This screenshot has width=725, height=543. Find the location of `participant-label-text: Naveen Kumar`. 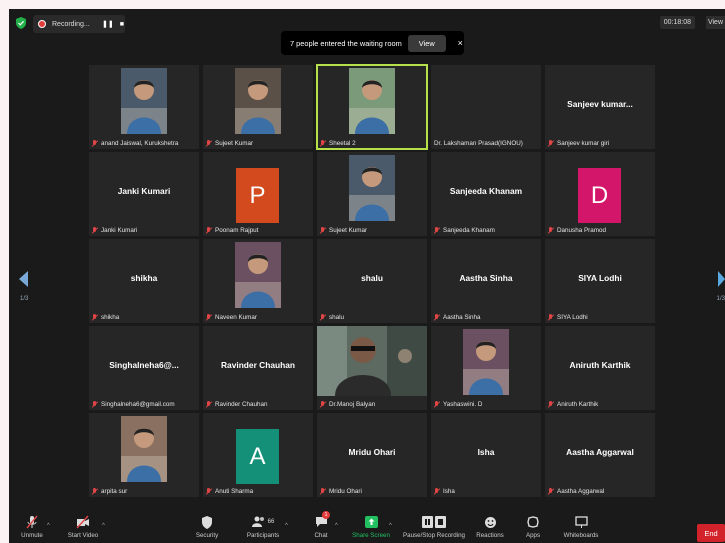

participant-label-text: Naveen Kumar is located at coordinates (236, 317).